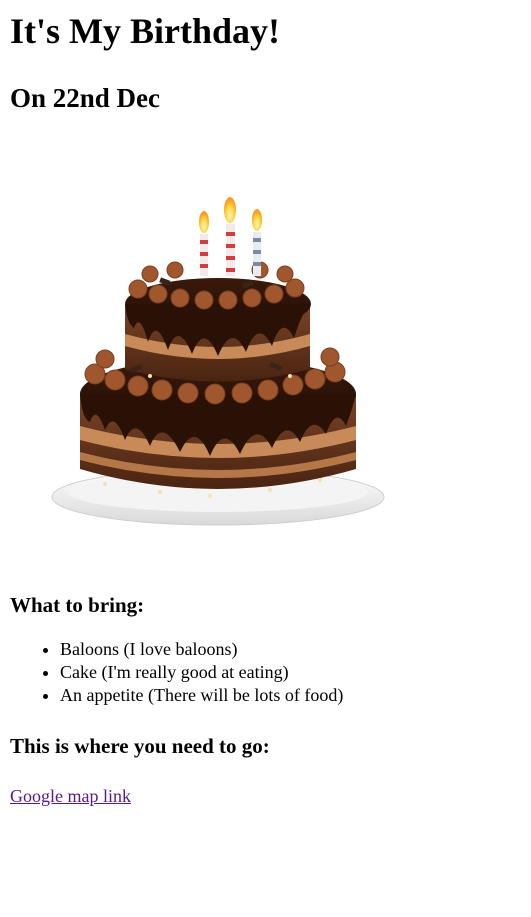 The height and width of the screenshot is (917, 531). Describe the element at coordinates (290, 695) in the screenshot. I see `list-item: An appetite (There will be lots of food)` at that location.